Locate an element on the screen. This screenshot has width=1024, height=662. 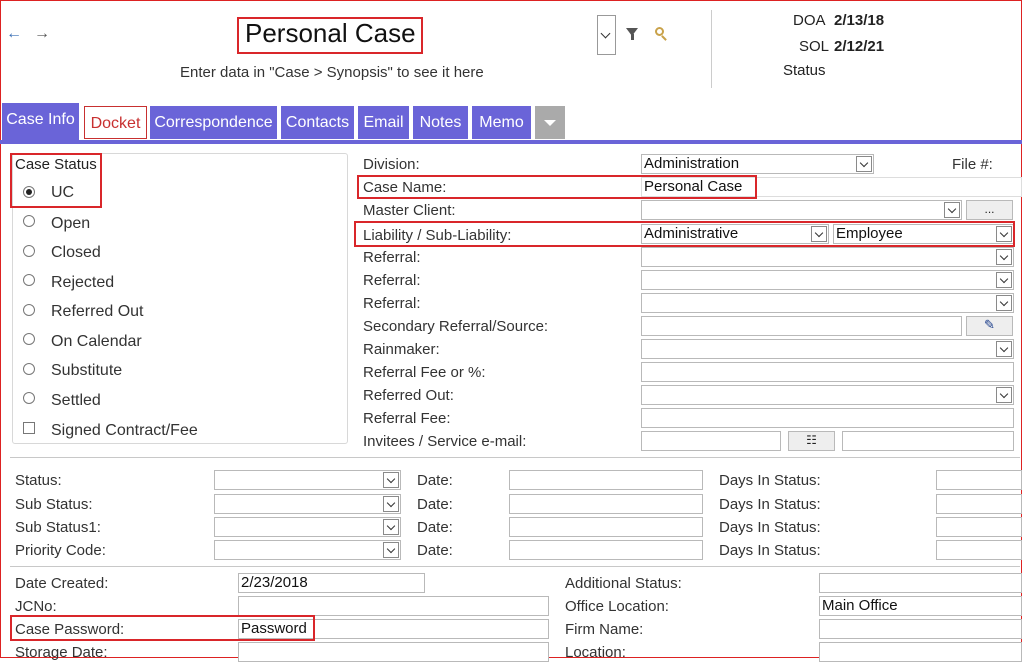
radio-rejected-label: Rejected is located at coordinates (83, 282).